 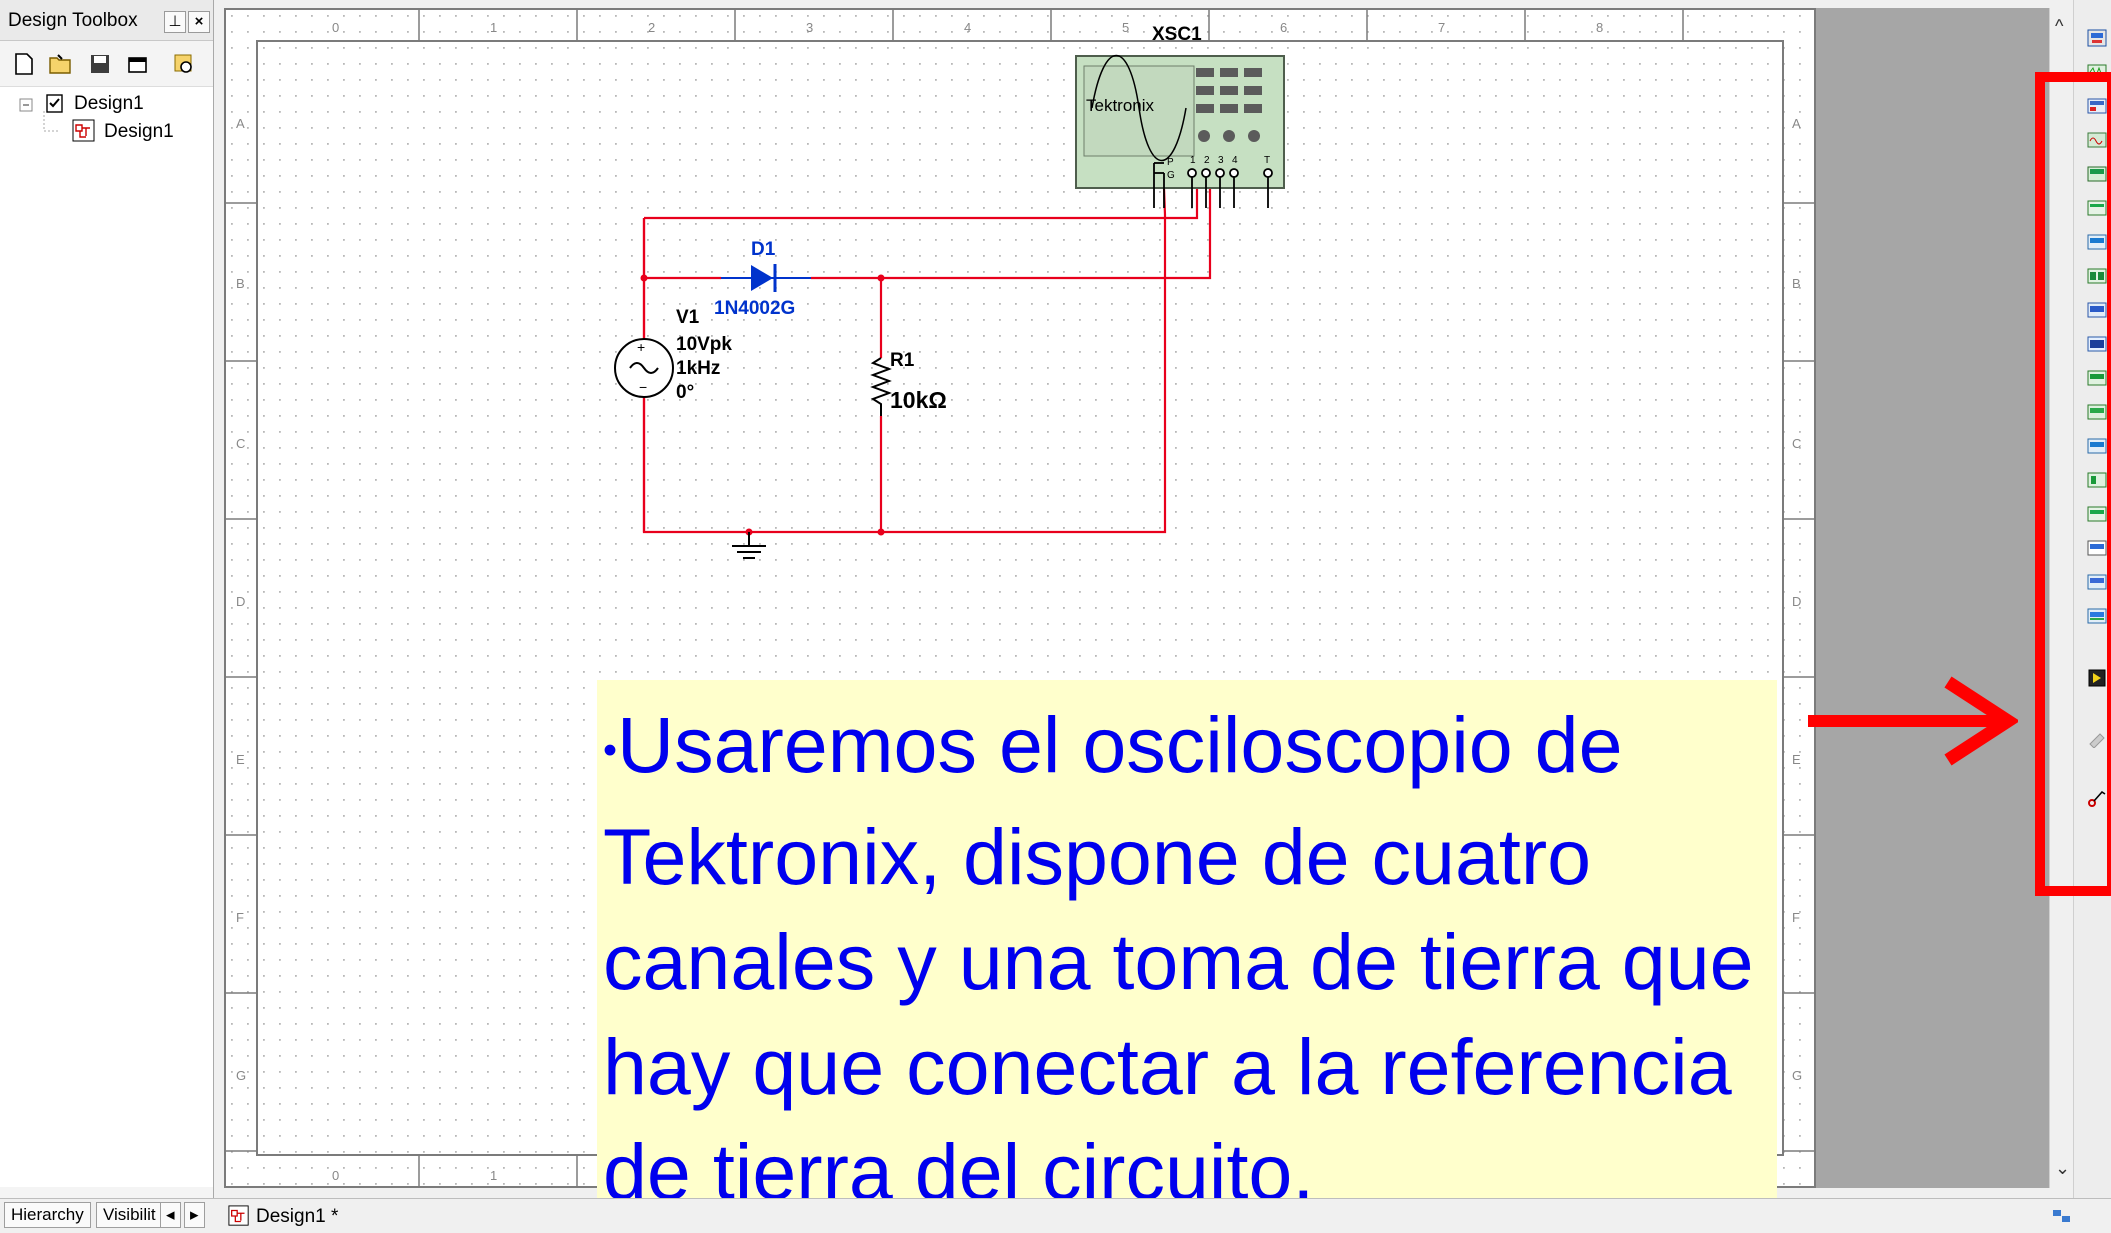 I want to click on bottom-tab-bar: Hierarchy Visibilit ◂ ▸ Design1 *, so click(x=1055, y=1215).